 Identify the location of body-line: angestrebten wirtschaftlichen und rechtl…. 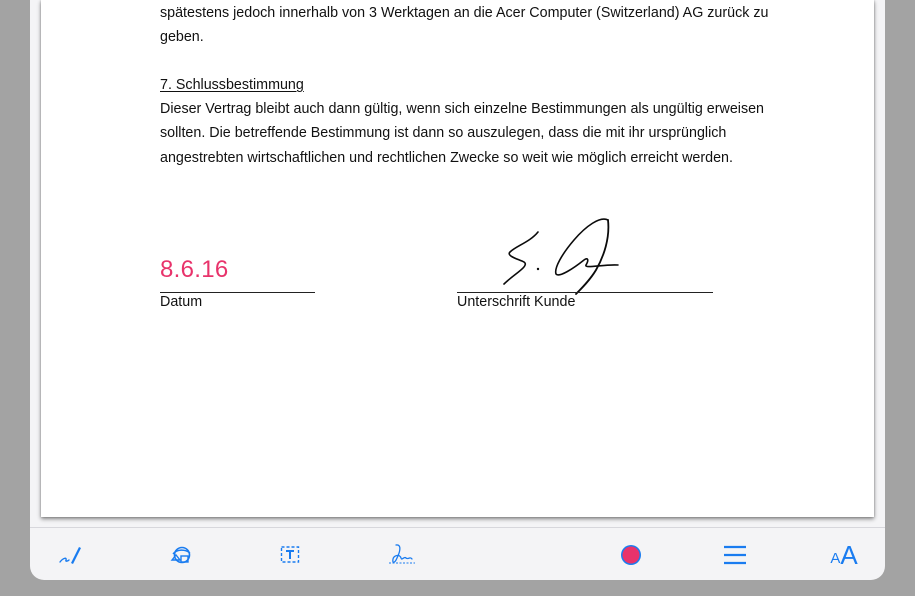
(446, 158).